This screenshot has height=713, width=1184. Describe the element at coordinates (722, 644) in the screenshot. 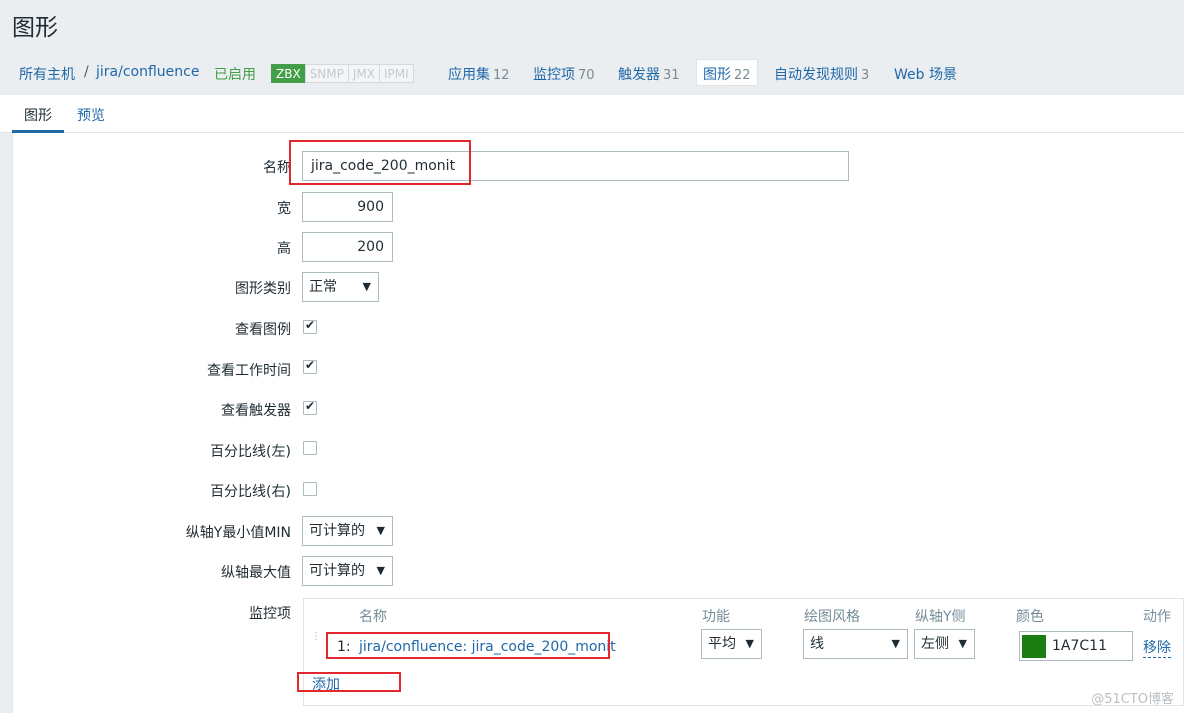

I see `function-value: 平均` at that location.